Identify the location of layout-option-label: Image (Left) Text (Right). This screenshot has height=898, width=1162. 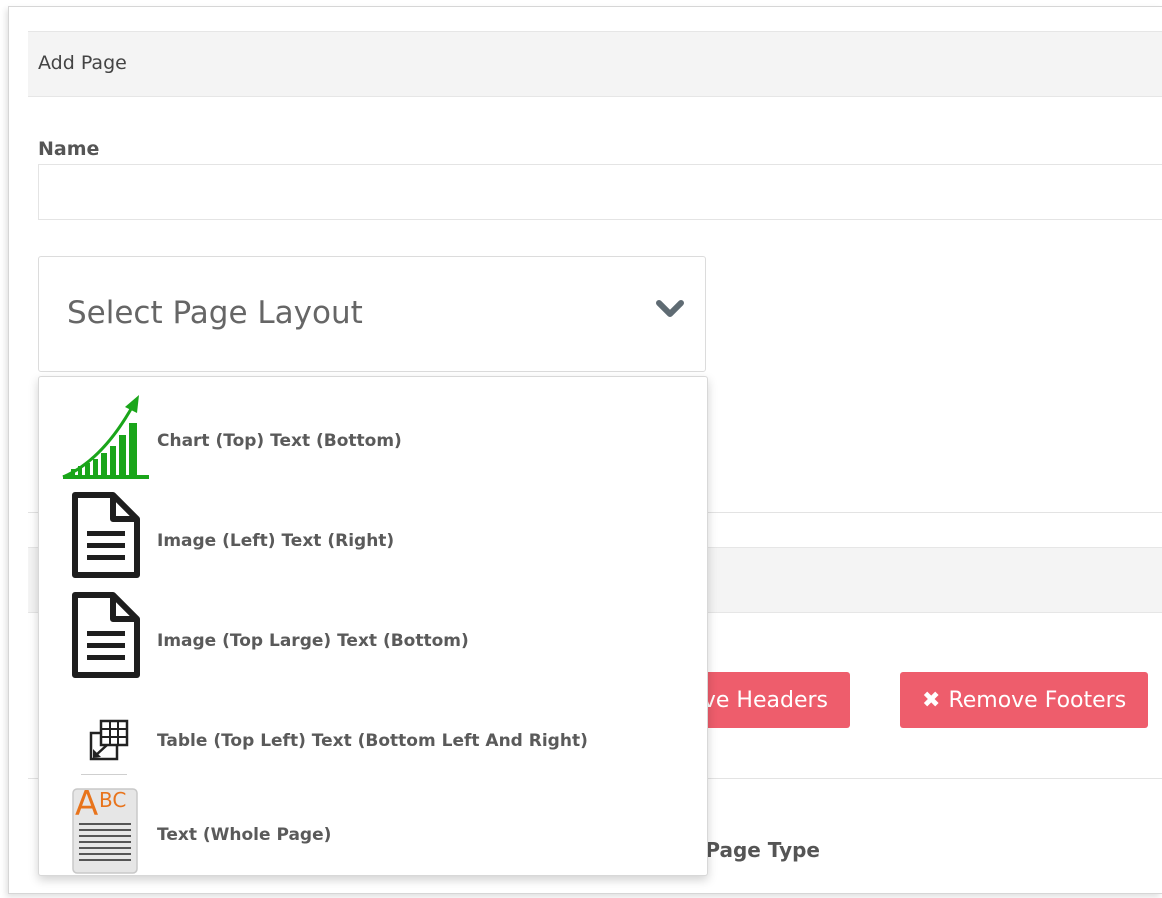
(276, 541).